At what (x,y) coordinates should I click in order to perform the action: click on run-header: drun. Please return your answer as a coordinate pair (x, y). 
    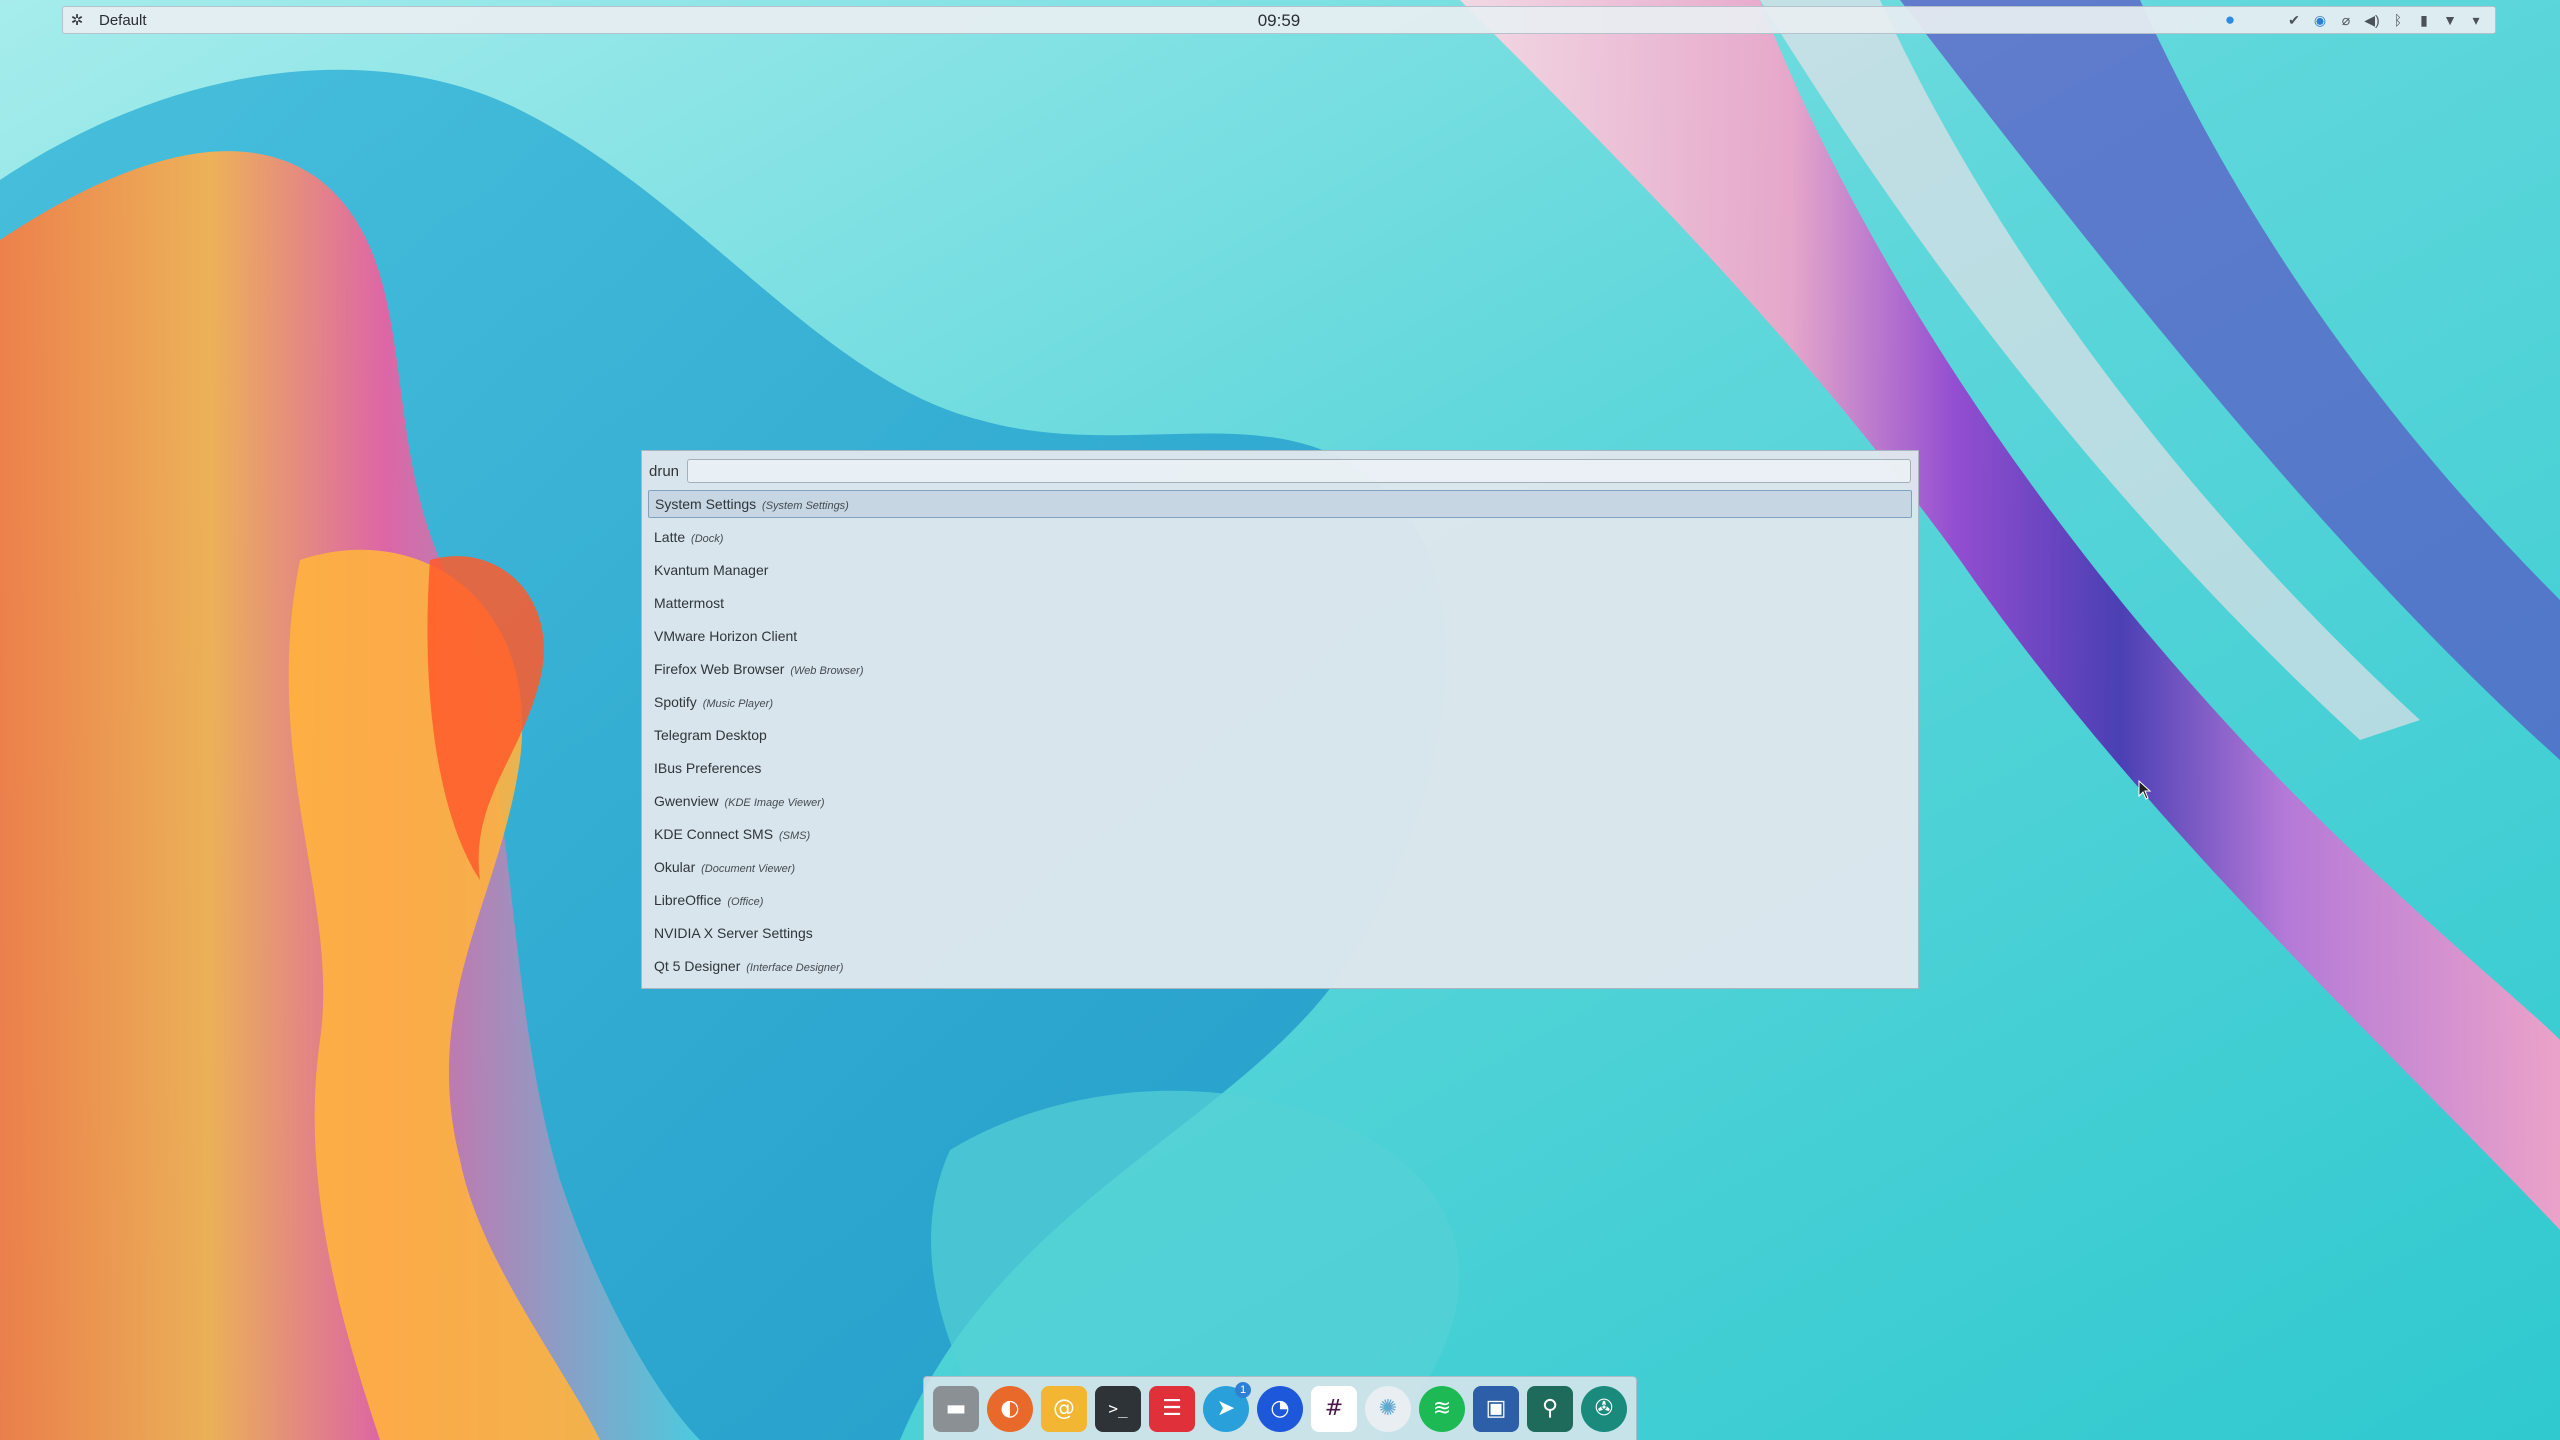
    Looking at the image, I should click on (1280, 471).